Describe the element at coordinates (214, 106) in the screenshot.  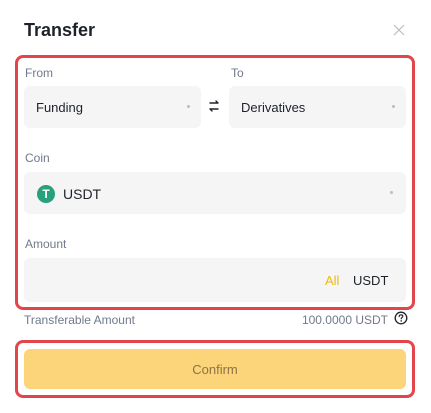
I see `swap-icon` at that location.